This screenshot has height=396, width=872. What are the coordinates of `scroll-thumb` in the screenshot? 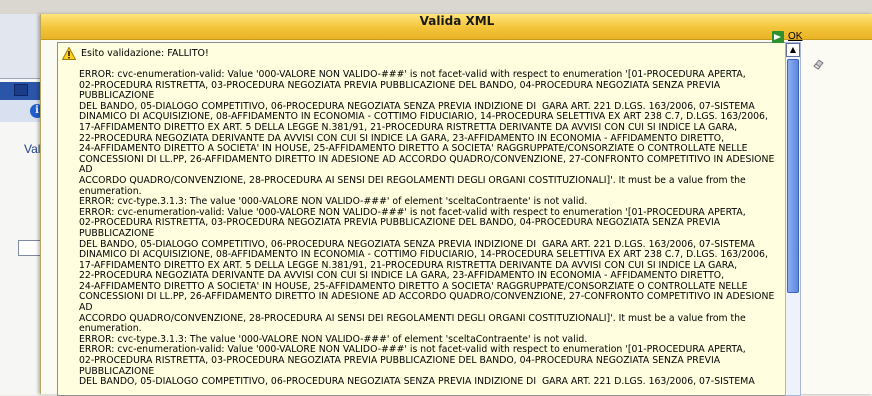 It's located at (793, 176).